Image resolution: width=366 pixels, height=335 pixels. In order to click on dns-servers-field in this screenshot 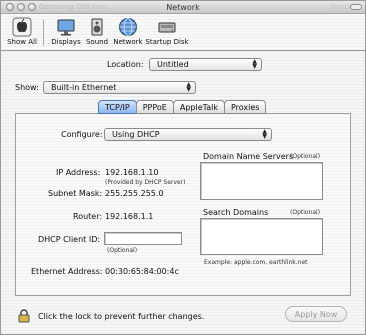, I will do `click(261, 181)`.